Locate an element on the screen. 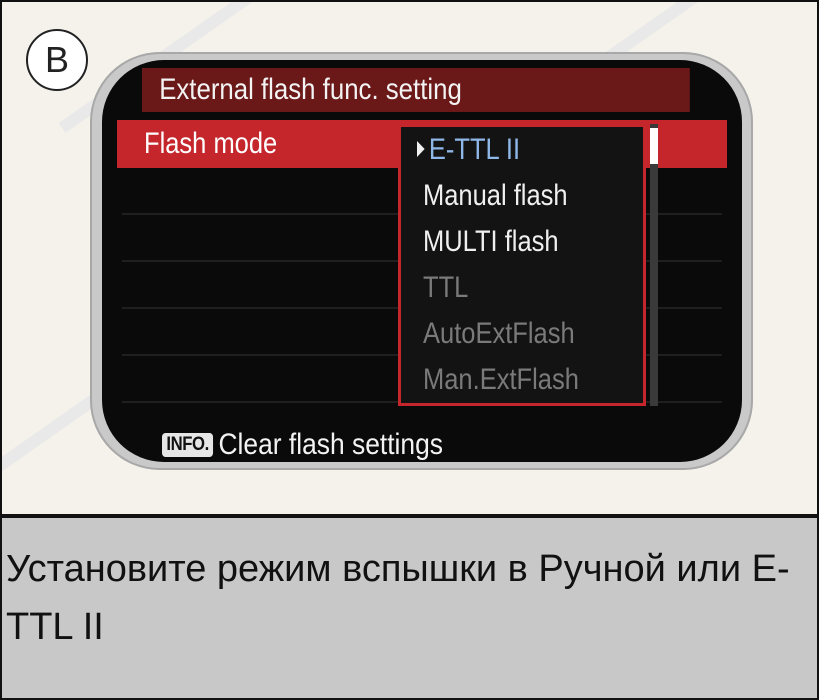  option-autoextflash: AutoExtFlash is located at coordinates (499, 333).